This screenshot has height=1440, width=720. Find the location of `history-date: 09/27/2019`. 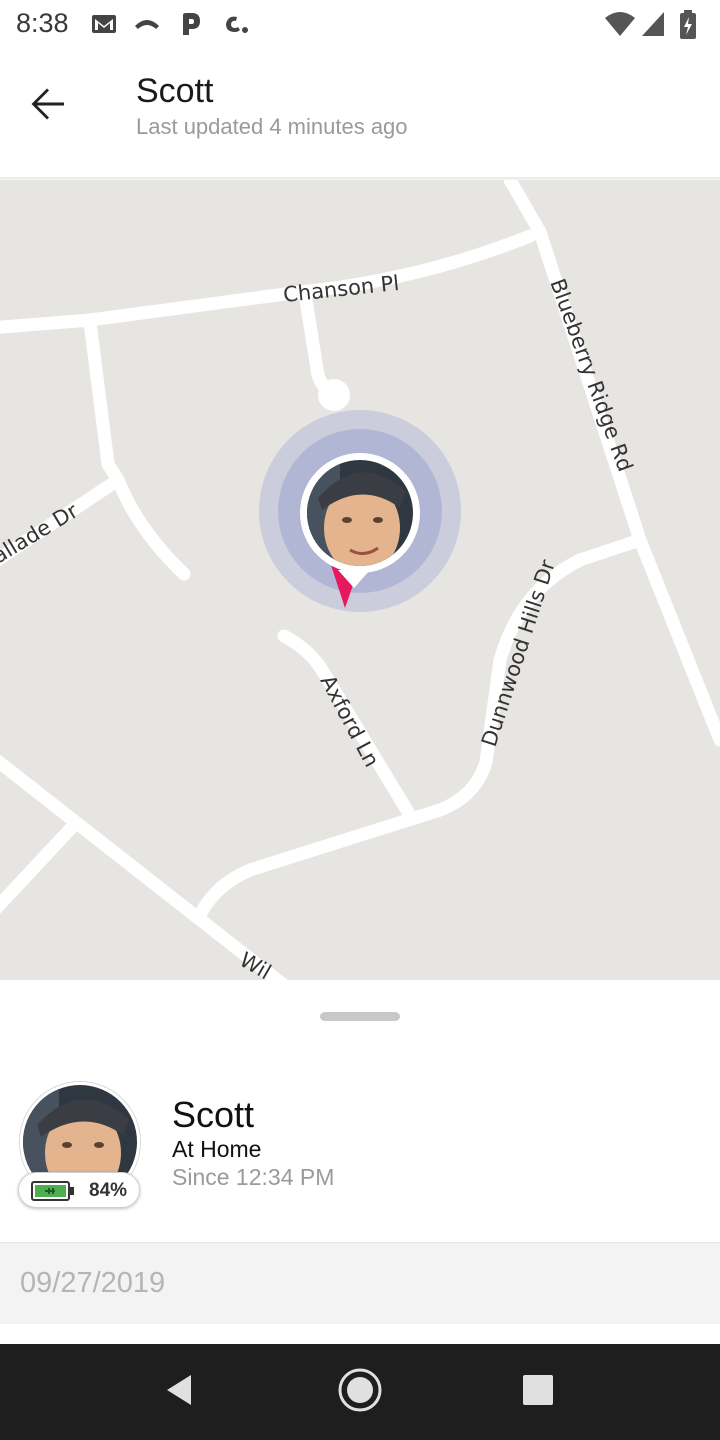

history-date: 09/27/2019 is located at coordinates (93, 1283).